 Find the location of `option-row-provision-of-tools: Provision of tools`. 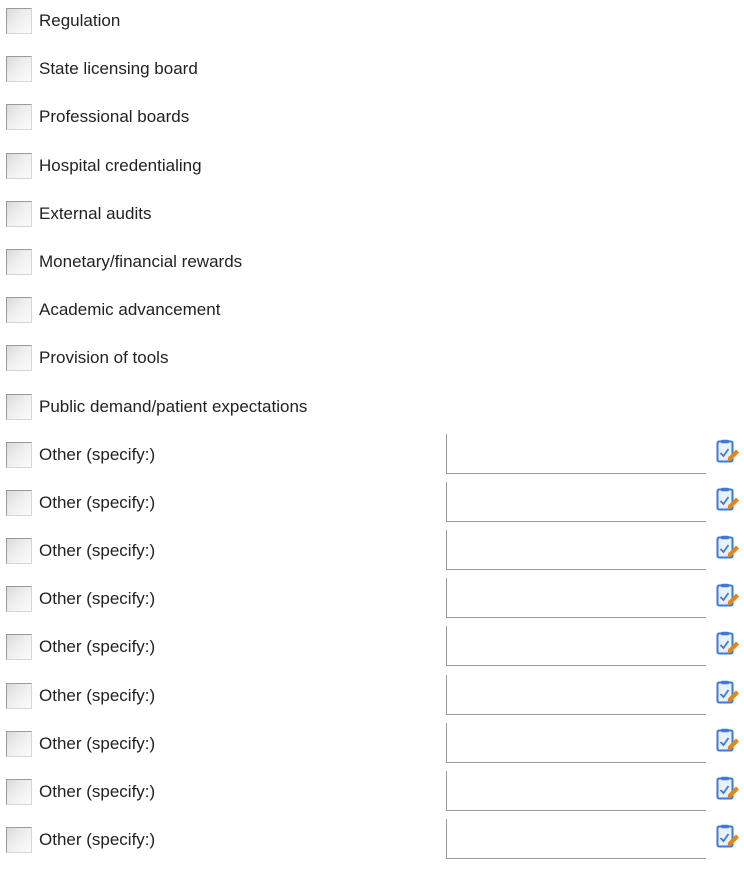

option-row-provision-of-tools: Provision of tools is located at coordinates (374, 365).